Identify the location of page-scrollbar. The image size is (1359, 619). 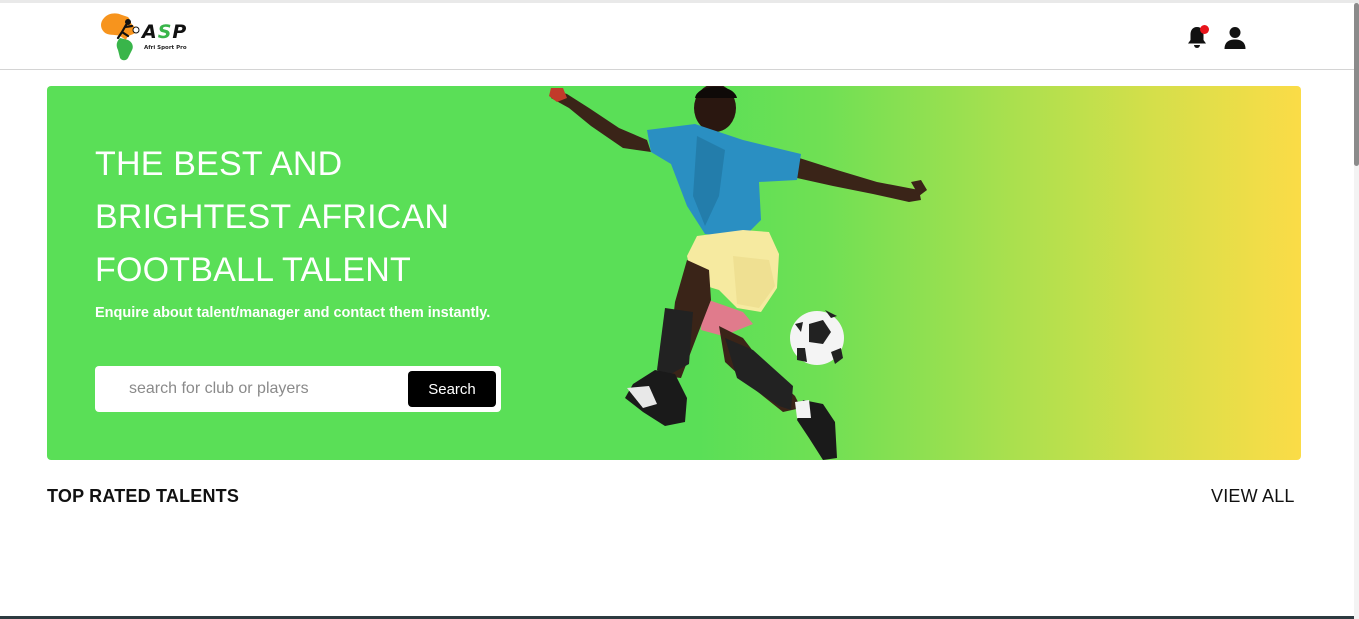
(1356, 311).